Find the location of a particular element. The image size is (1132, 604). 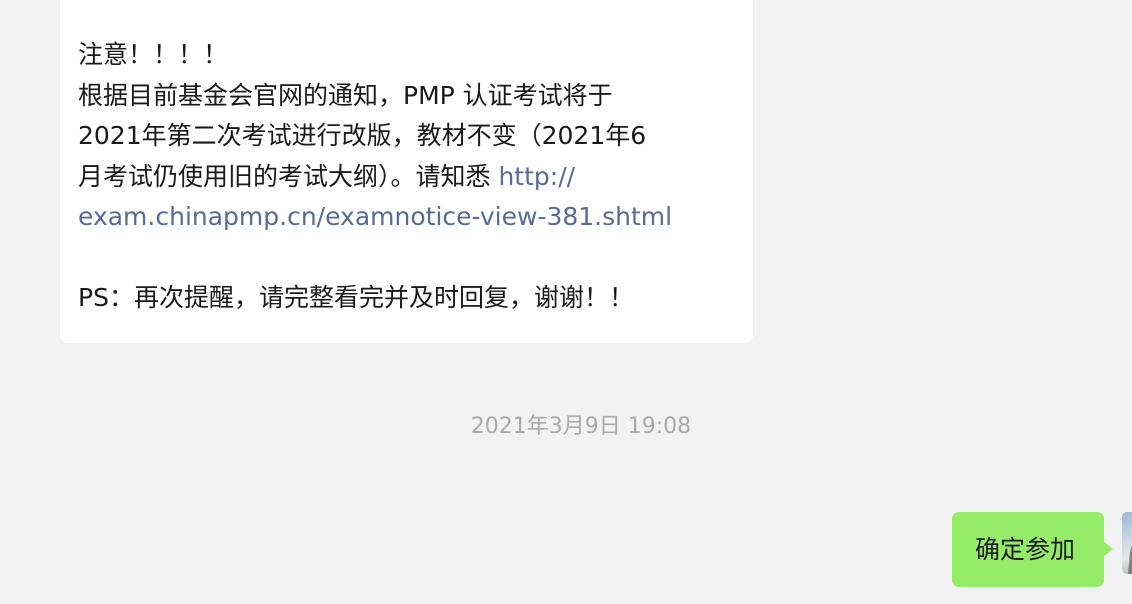

message-line: 2021年第二次考试进行改版，教材不变（2021年6 is located at coordinates (362, 135).